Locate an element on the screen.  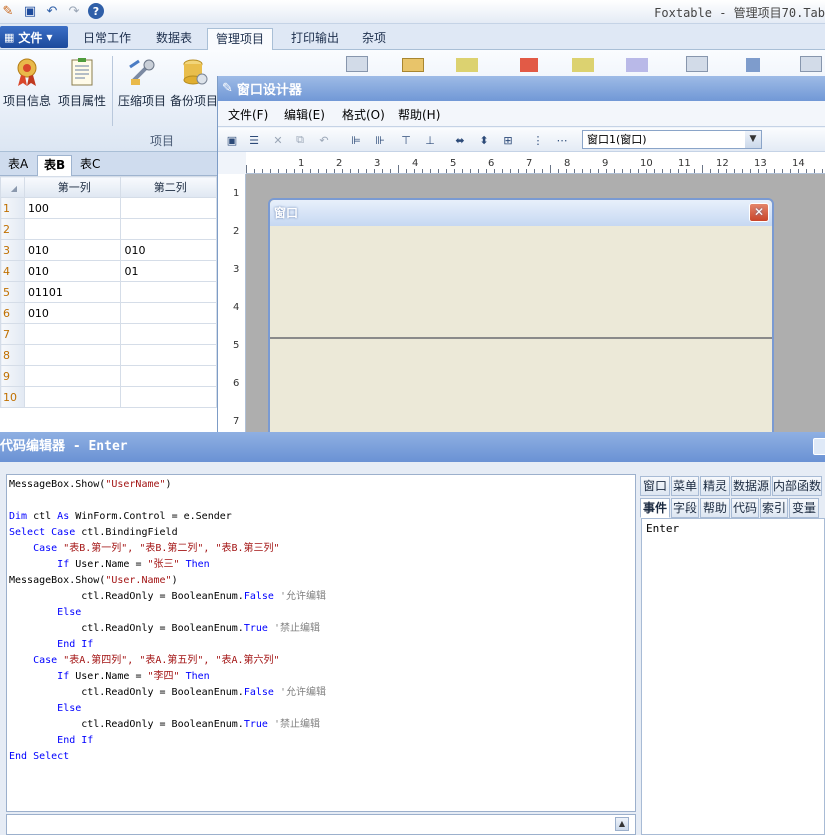
sheet-tab-c: 表C is located at coordinates (90, 165).